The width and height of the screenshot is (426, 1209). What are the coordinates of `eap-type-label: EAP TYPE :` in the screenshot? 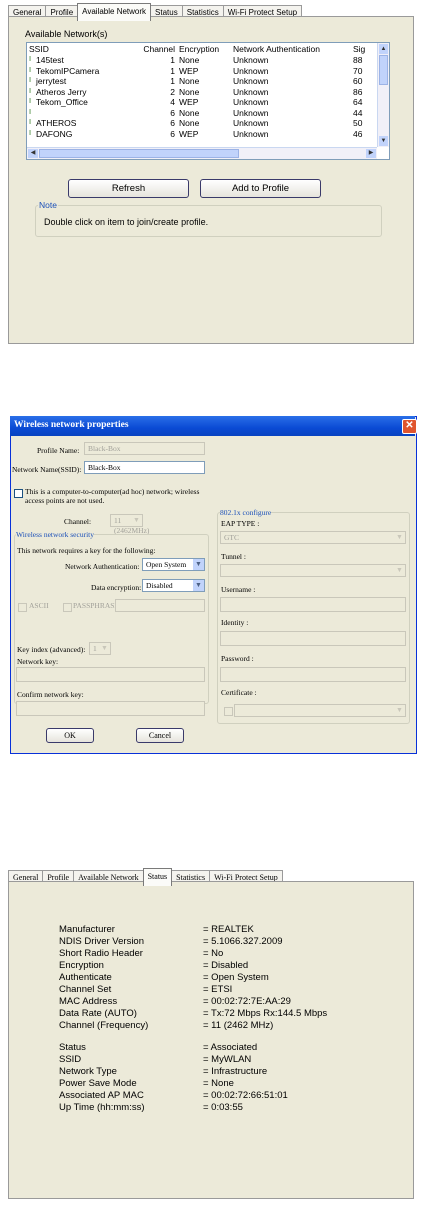 It's located at (240, 523).